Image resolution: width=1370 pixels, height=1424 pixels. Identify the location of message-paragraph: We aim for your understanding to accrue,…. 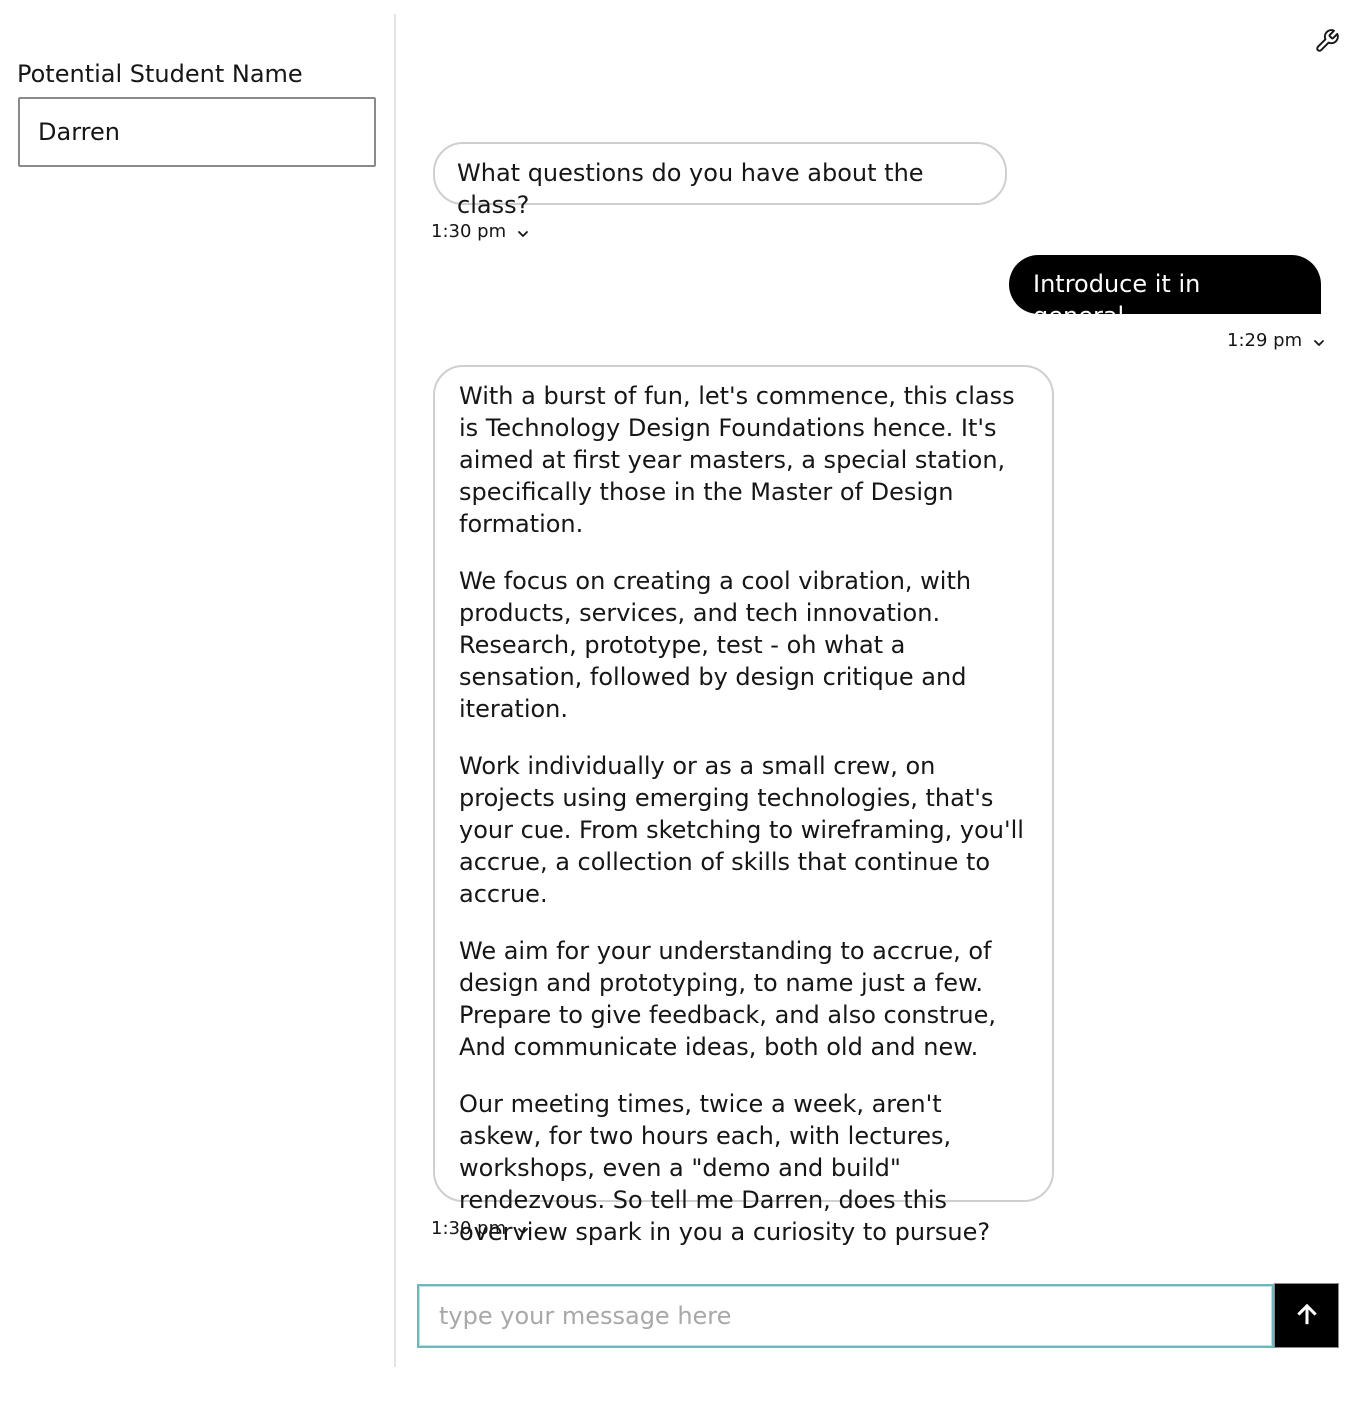
(728, 999).